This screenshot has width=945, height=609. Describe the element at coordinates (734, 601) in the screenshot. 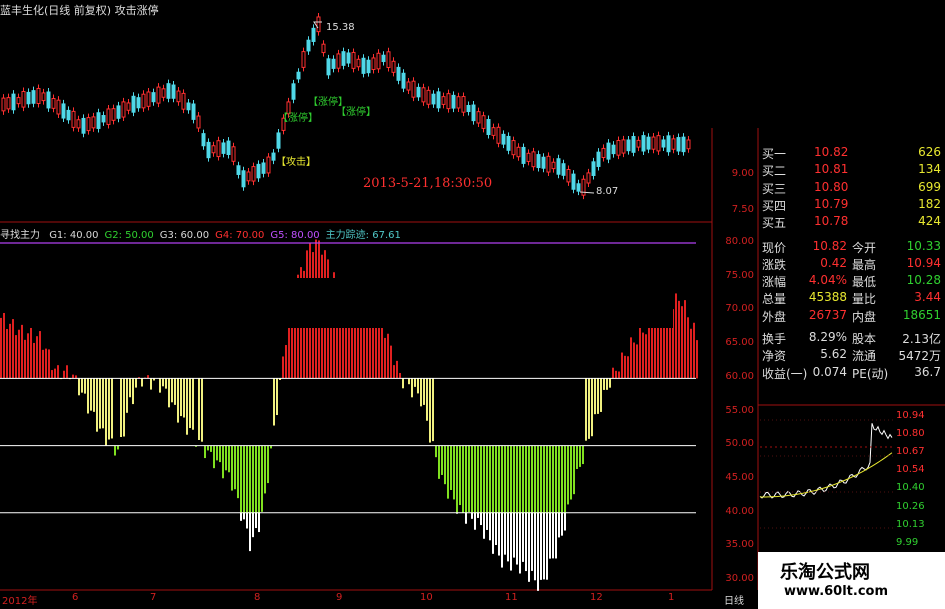

I see `period-label: 日线` at that location.